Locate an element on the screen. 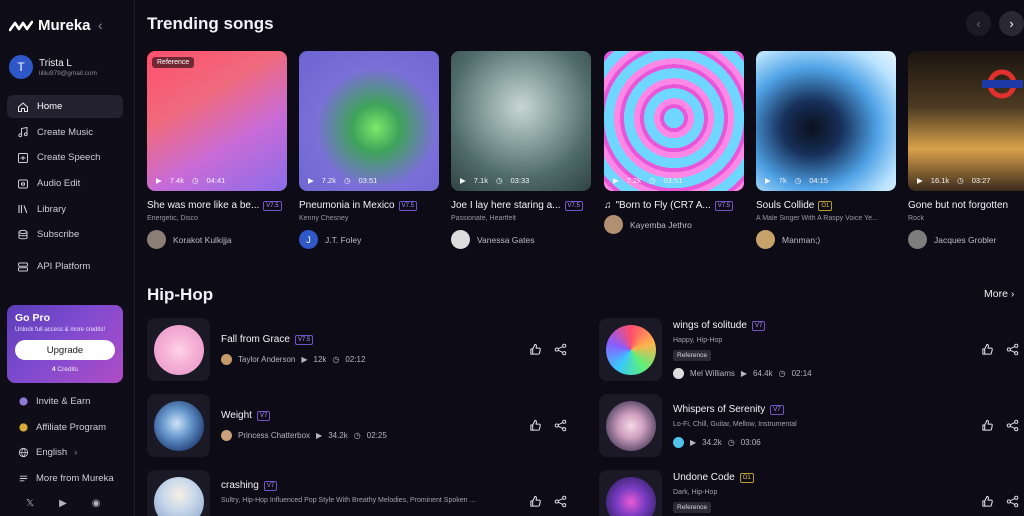 The width and height of the screenshot is (1024, 516). upgrade-button: Upgrade is located at coordinates (65, 350).